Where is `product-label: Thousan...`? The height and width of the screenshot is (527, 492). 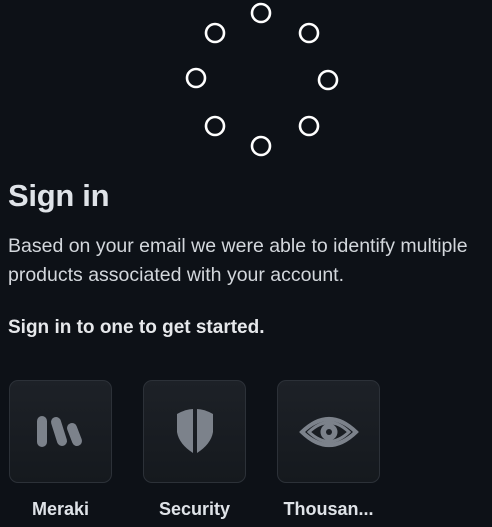
product-label: Thousan... is located at coordinates (328, 509).